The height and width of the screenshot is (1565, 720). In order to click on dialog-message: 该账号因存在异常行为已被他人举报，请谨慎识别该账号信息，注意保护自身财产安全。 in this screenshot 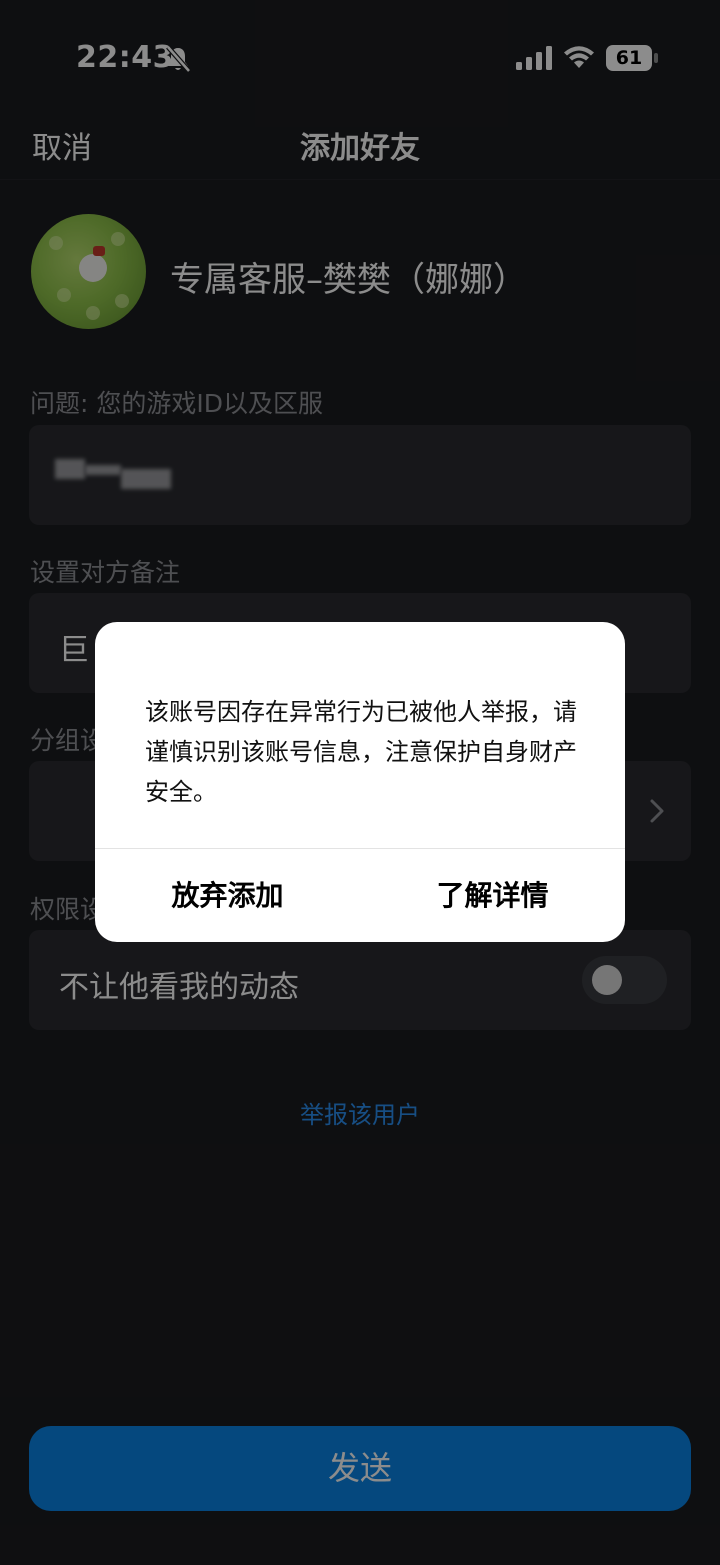, I will do `click(361, 752)`.